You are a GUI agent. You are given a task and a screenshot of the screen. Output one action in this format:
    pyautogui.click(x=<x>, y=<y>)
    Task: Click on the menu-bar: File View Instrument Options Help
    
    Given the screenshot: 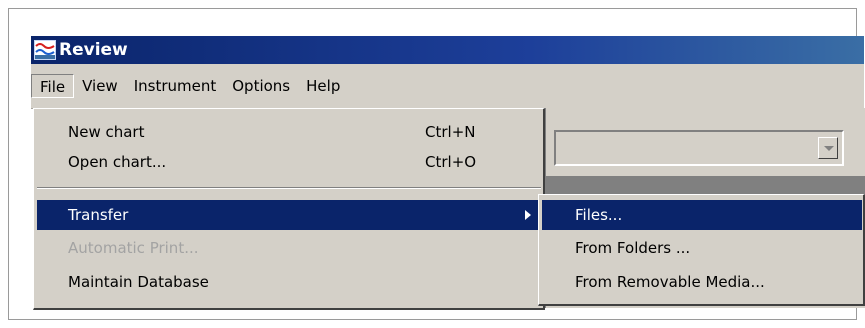 What is the action you would take?
    pyautogui.click(x=447, y=86)
    